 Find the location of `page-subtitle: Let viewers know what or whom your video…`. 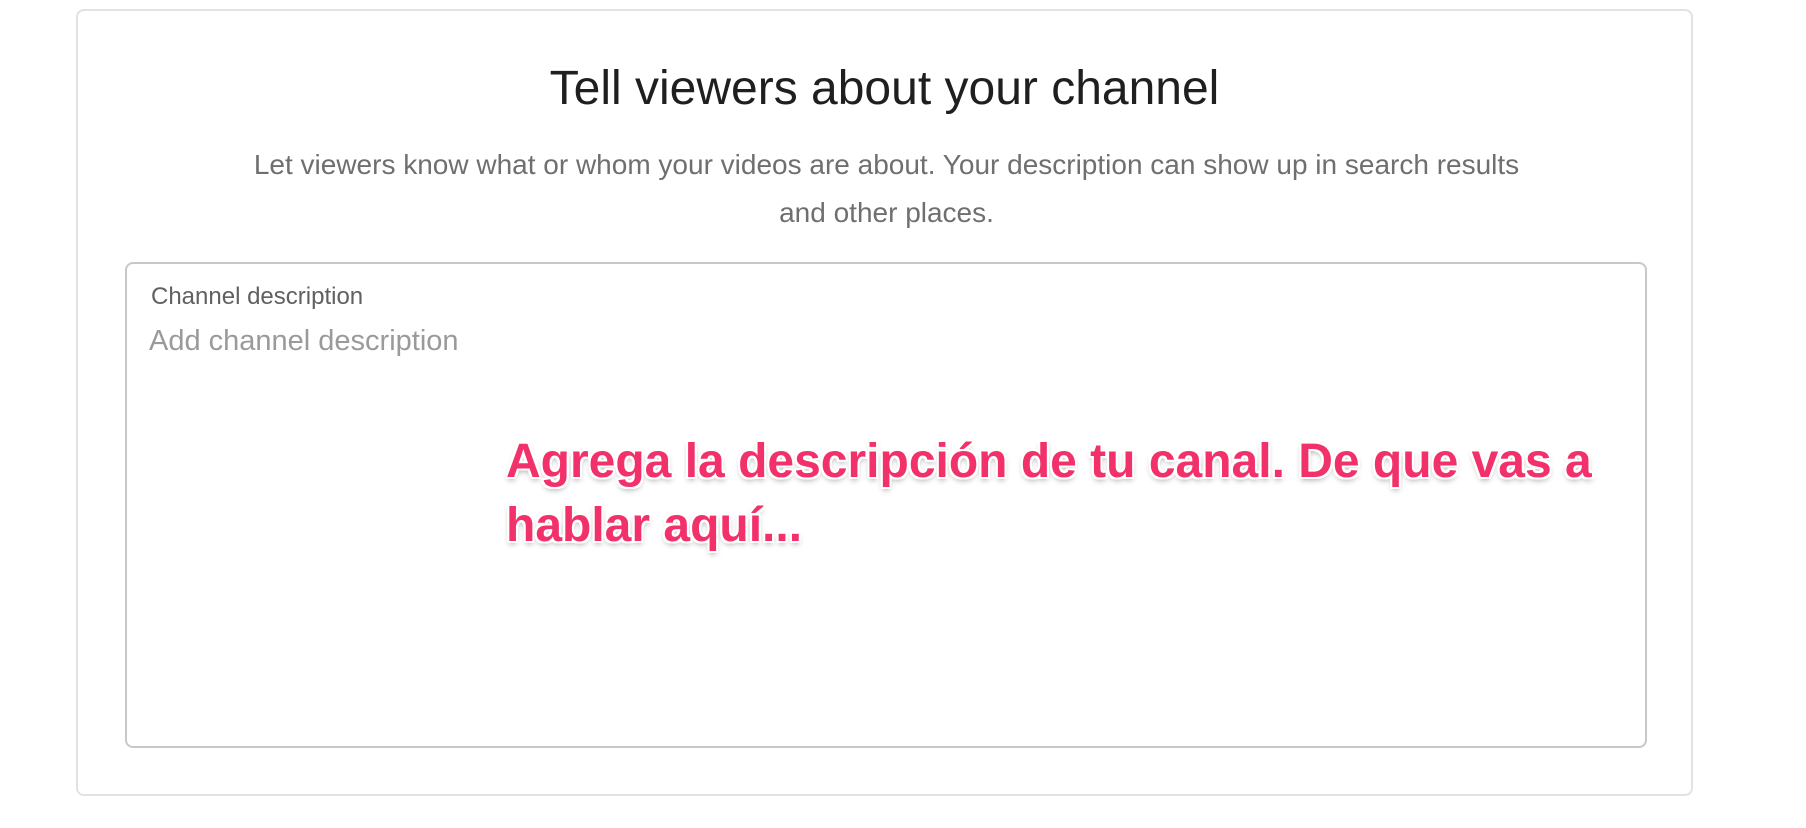

page-subtitle: Let viewers know what or whom your video… is located at coordinates (886, 188).